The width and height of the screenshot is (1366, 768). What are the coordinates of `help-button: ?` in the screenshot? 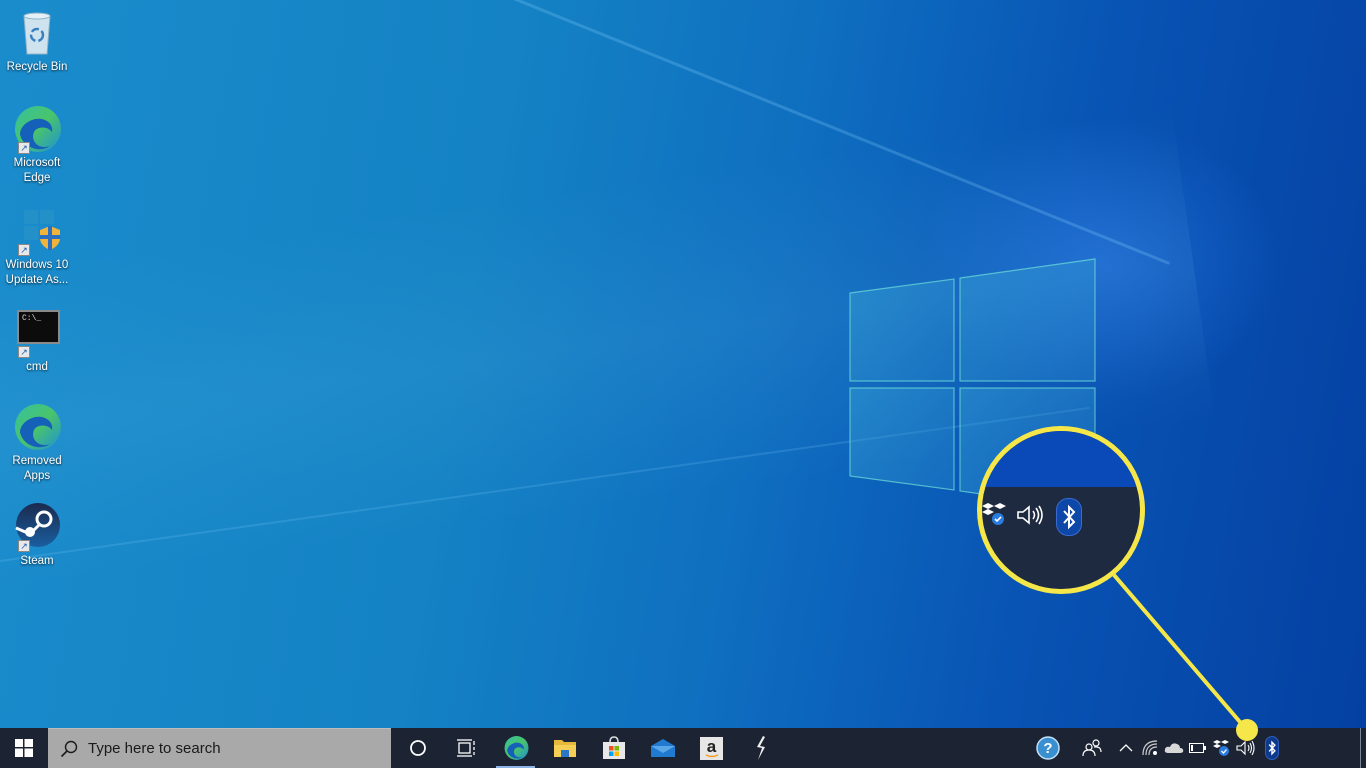 It's located at (1048, 748).